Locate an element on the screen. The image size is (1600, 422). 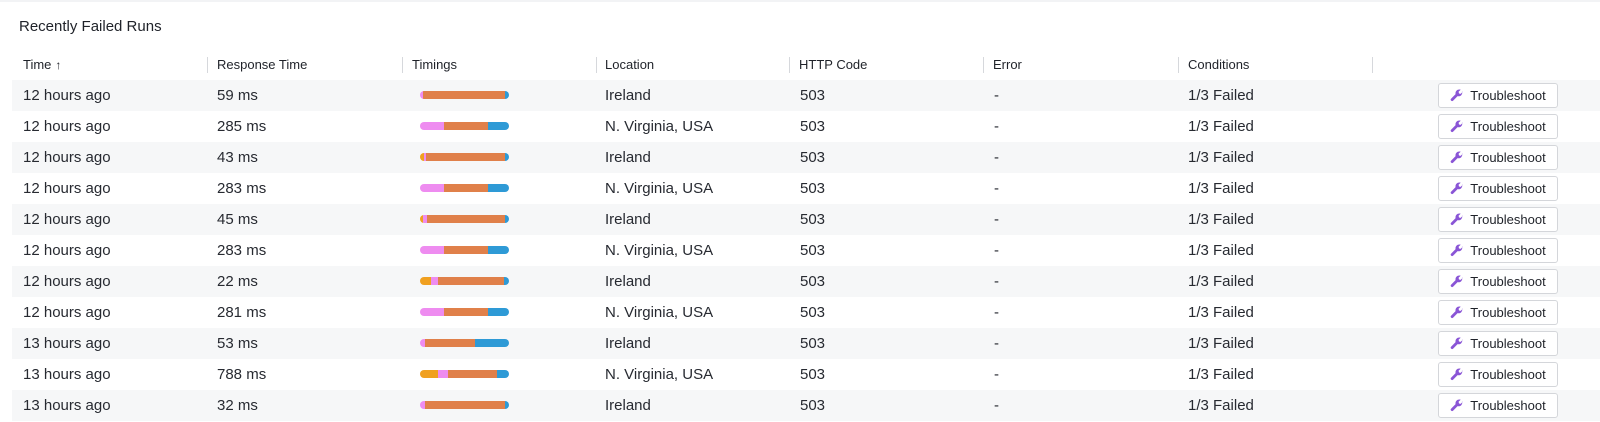
column-header-timings: Timings is located at coordinates (434, 65).